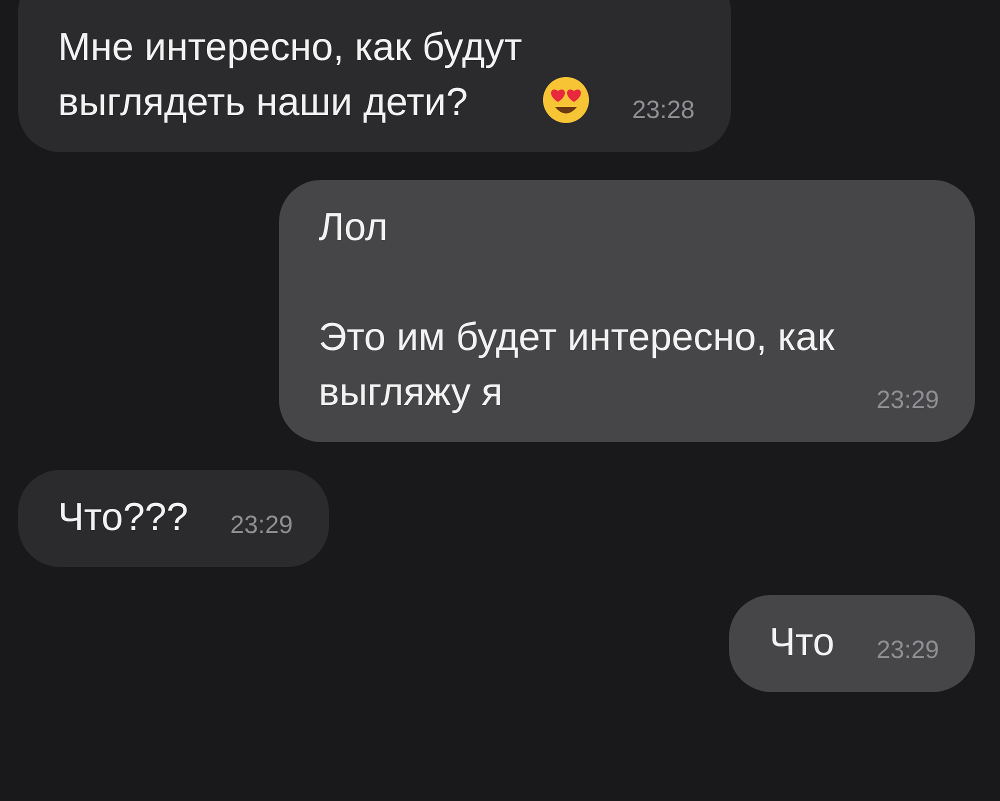  What do you see at coordinates (290, 75) in the screenshot?
I see `message-text: Мне интересно, как будут выглядеть наши дети?` at bounding box center [290, 75].